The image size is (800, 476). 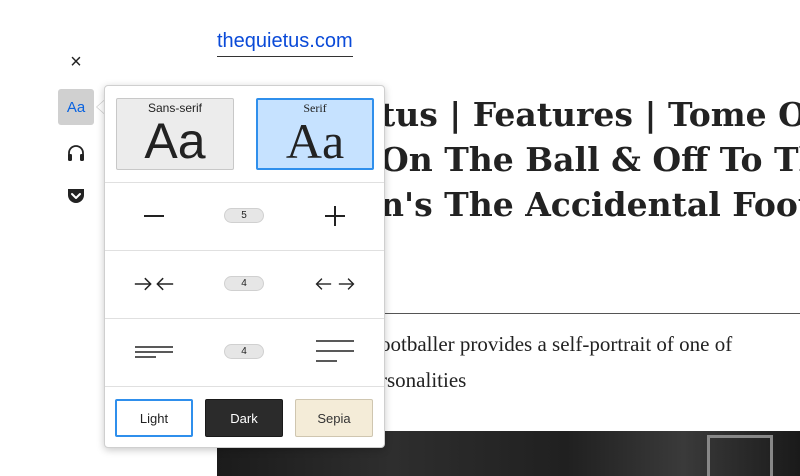 I want to click on wide-width-icon, so click(x=335, y=284).